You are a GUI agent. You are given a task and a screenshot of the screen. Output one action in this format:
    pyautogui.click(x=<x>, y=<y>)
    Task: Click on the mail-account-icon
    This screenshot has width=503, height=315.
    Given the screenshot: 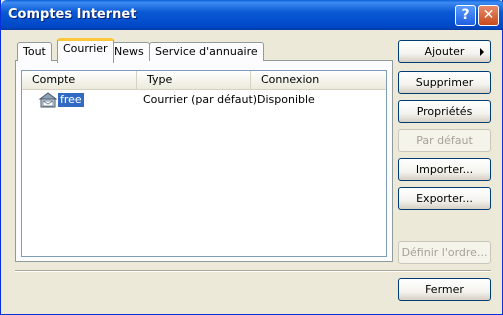 What is the action you would take?
    pyautogui.click(x=48, y=100)
    